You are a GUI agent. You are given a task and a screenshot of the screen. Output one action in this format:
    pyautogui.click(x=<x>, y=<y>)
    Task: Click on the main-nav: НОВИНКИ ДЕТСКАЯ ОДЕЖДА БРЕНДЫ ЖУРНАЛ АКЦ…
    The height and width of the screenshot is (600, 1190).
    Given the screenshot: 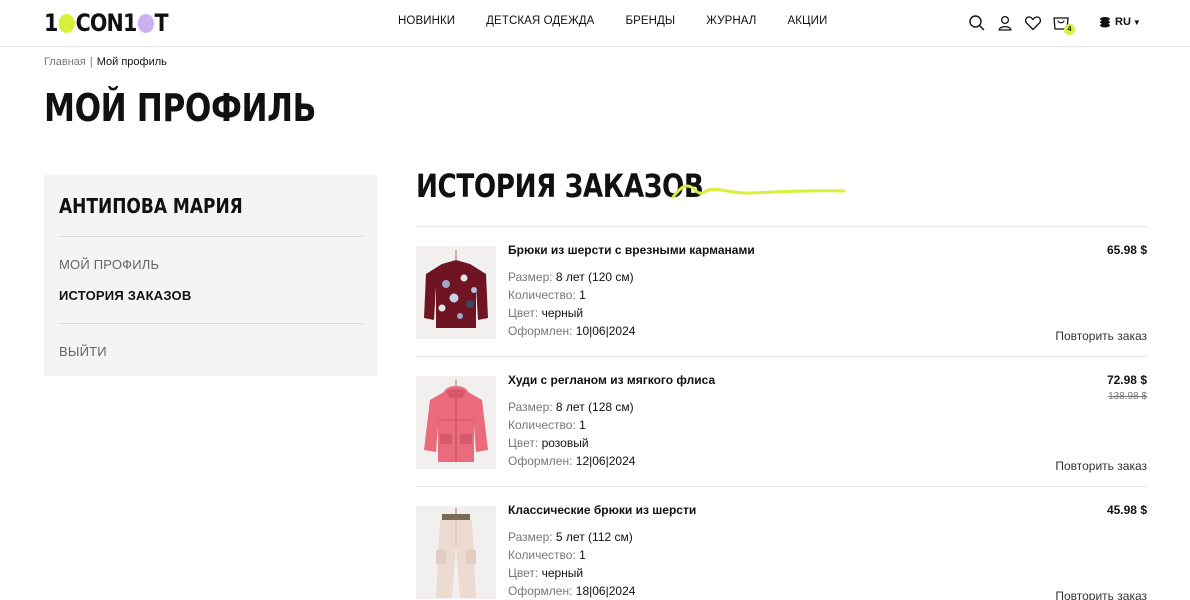 What is the action you would take?
    pyautogui.click(x=628, y=21)
    